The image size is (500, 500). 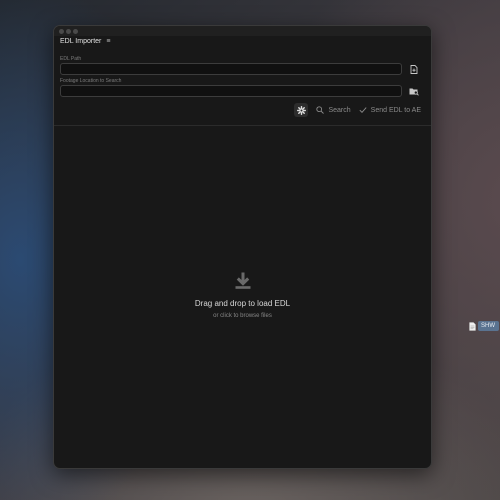 I want to click on gear-icon, so click(x=301, y=110).